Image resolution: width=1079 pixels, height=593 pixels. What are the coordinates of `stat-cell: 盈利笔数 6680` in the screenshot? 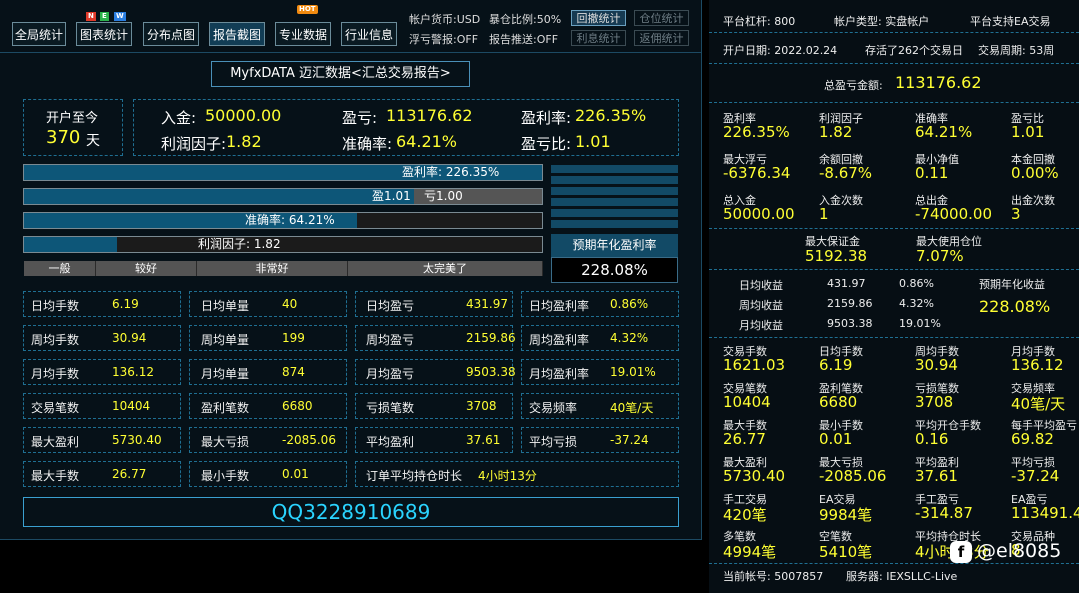 It's located at (268, 406).